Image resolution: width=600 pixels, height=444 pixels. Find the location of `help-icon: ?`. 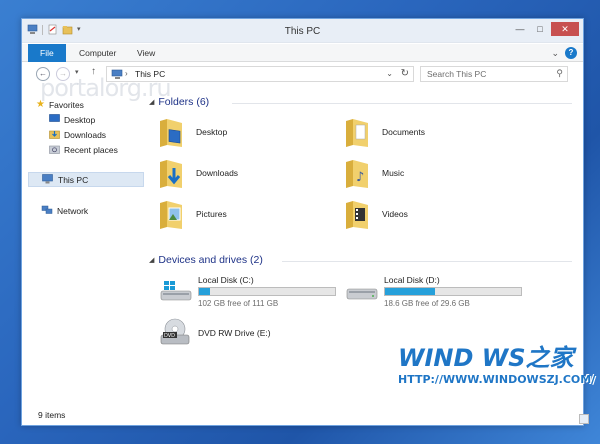

help-icon: ? is located at coordinates (571, 53).